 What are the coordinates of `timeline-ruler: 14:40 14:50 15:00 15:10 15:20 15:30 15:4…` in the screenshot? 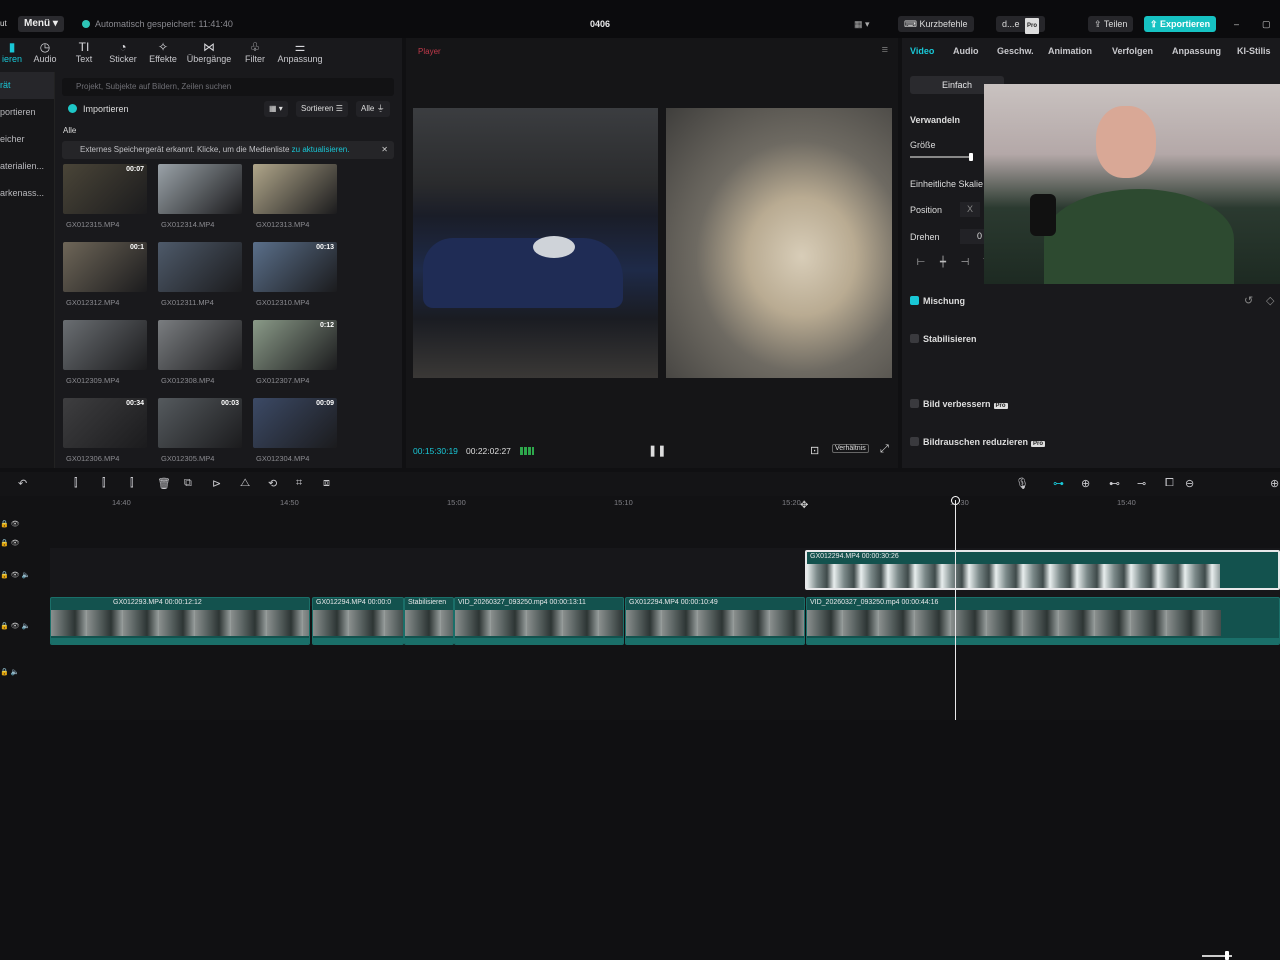 It's located at (640, 505).